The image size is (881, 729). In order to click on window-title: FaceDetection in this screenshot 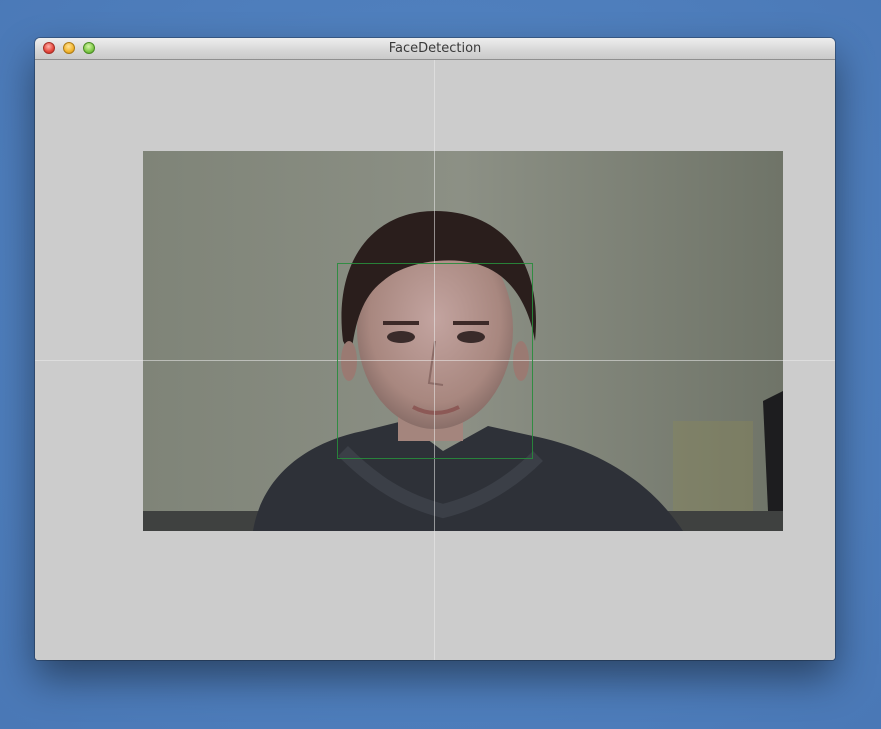, I will do `click(435, 48)`.